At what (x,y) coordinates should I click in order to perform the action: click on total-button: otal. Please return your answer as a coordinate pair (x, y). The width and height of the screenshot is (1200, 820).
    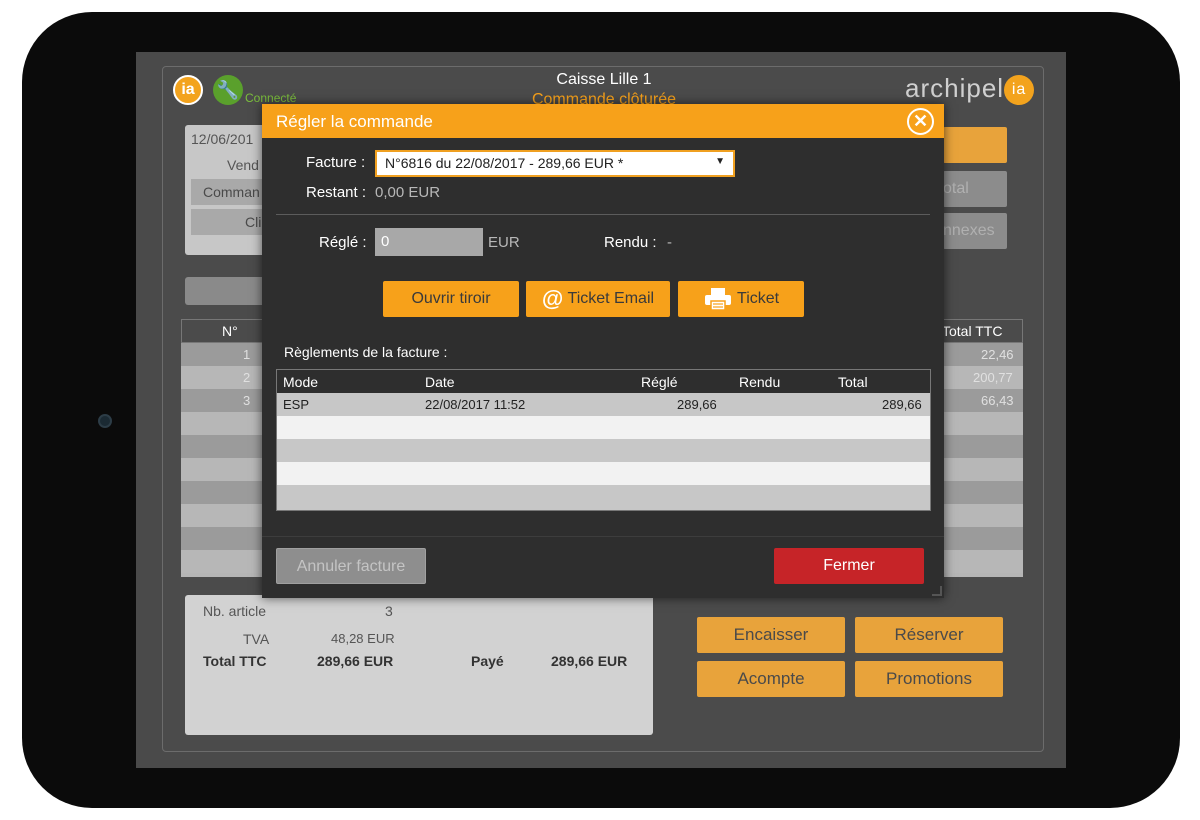
    Looking at the image, I should click on (975, 189).